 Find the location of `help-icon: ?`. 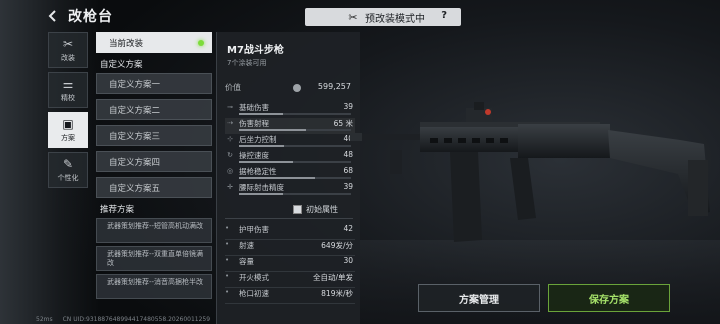

help-icon: ? is located at coordinates (444, 15).